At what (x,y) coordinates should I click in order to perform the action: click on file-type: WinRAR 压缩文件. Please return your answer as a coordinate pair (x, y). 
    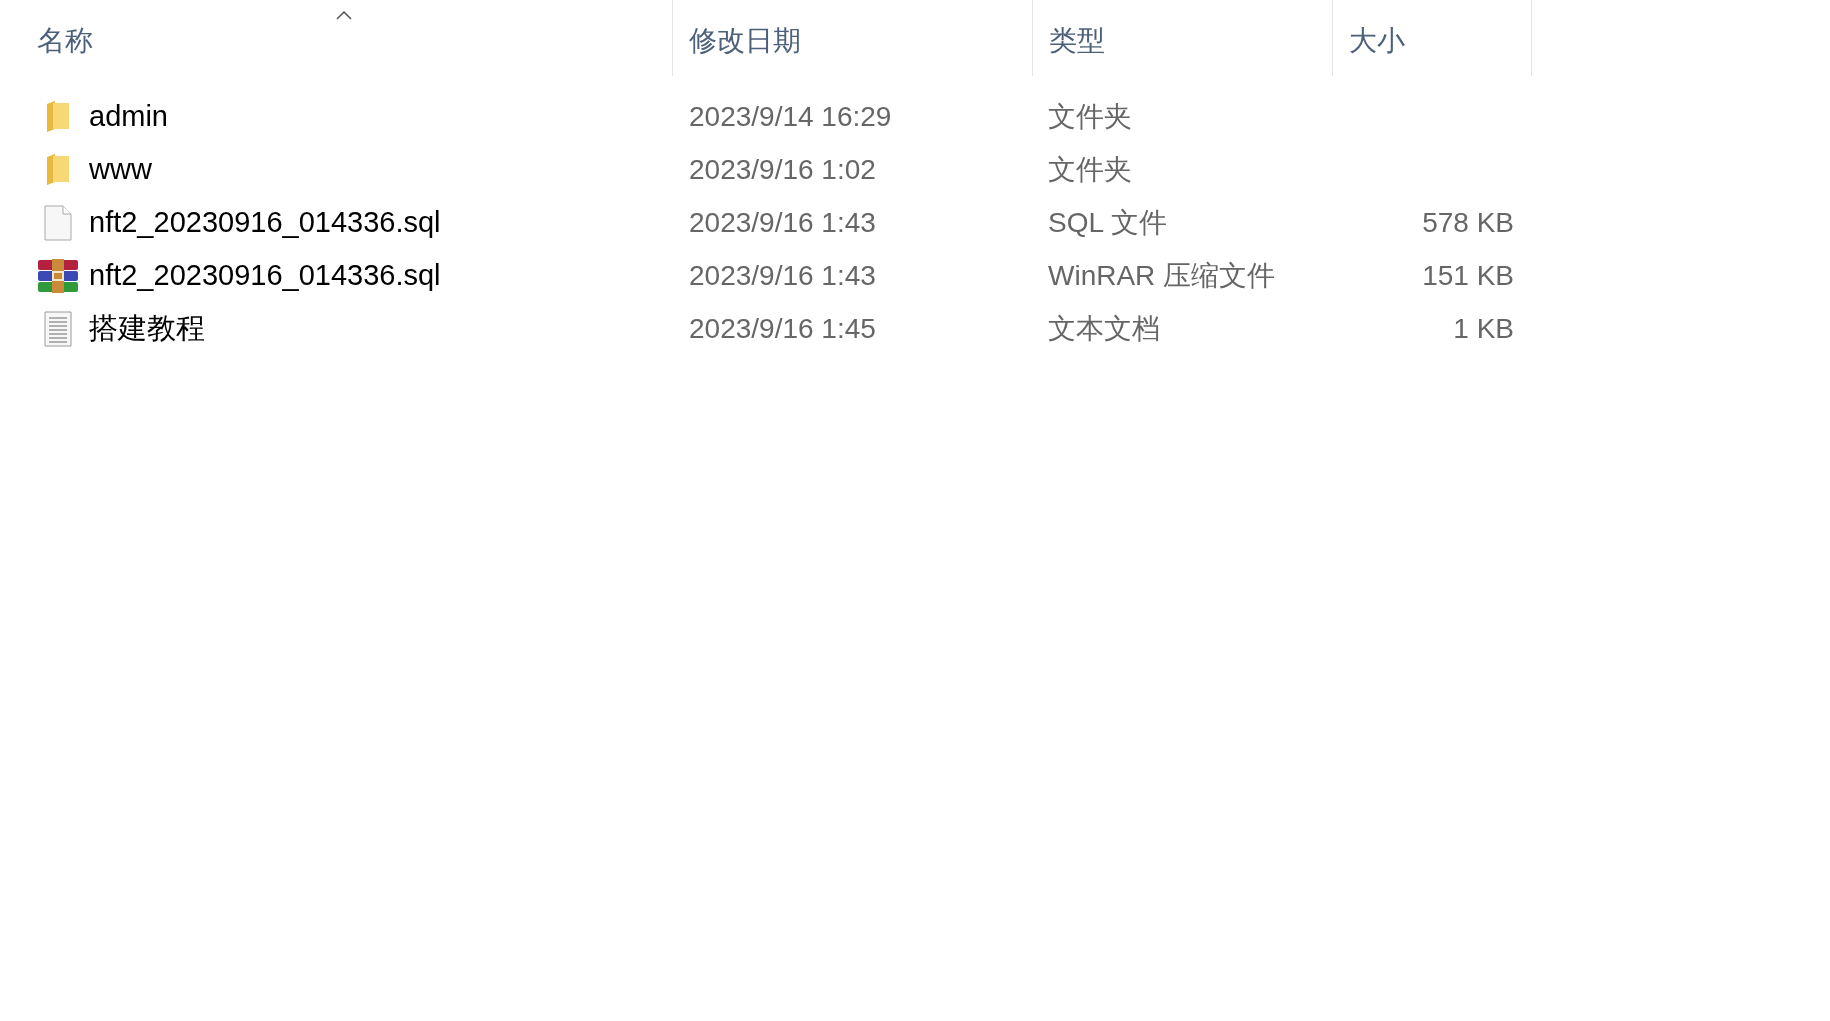
    Looking at the image, I should click on (1162, 275).